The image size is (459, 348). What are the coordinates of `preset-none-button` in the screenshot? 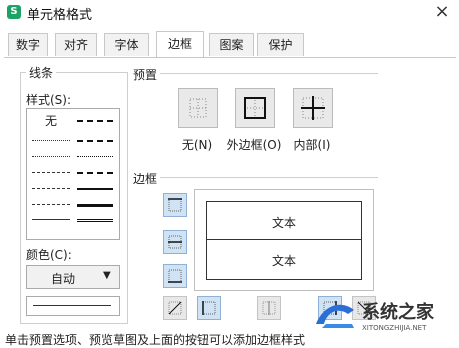 It's located at (198, 108).